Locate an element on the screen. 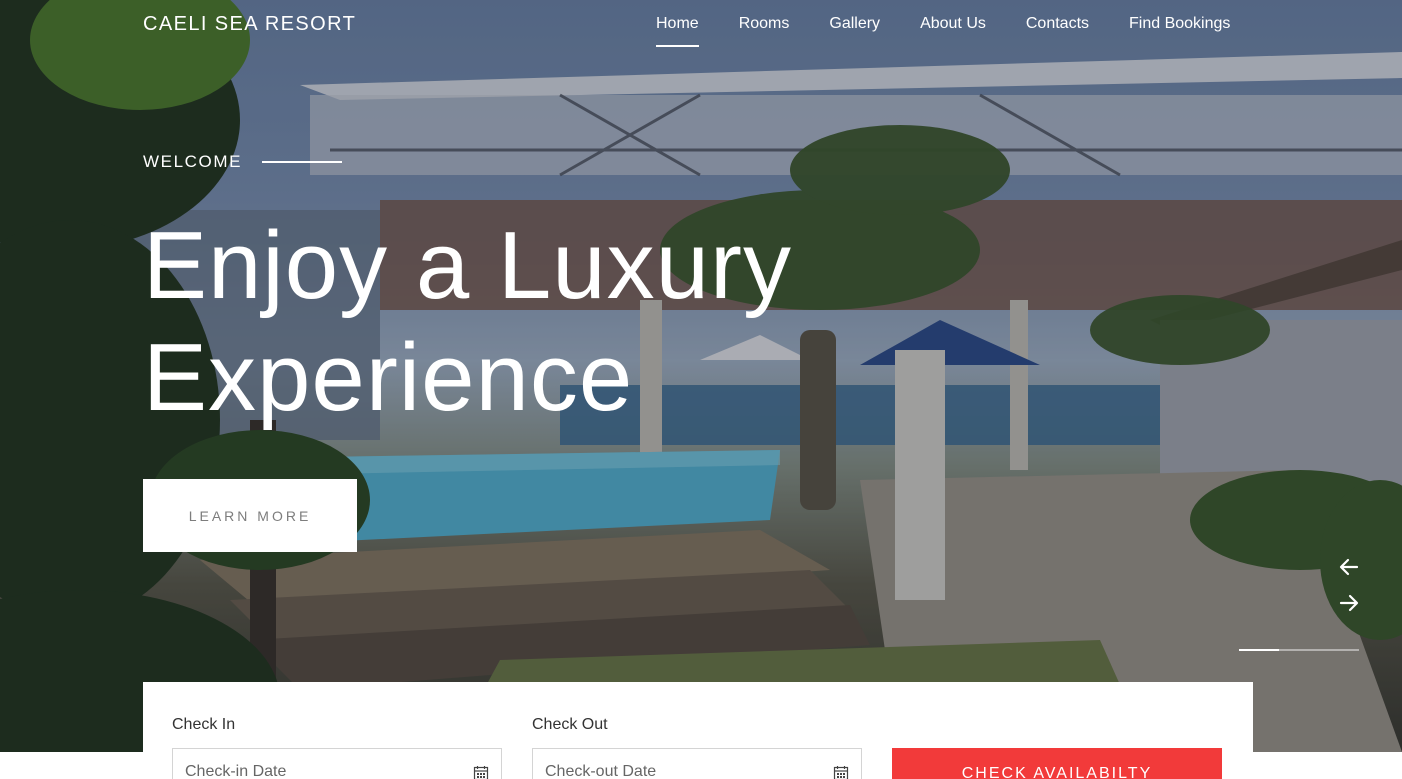 This screenshot has width=1402, height=779. nav-contacts: Contacts is located at coordinates (1057, 31).